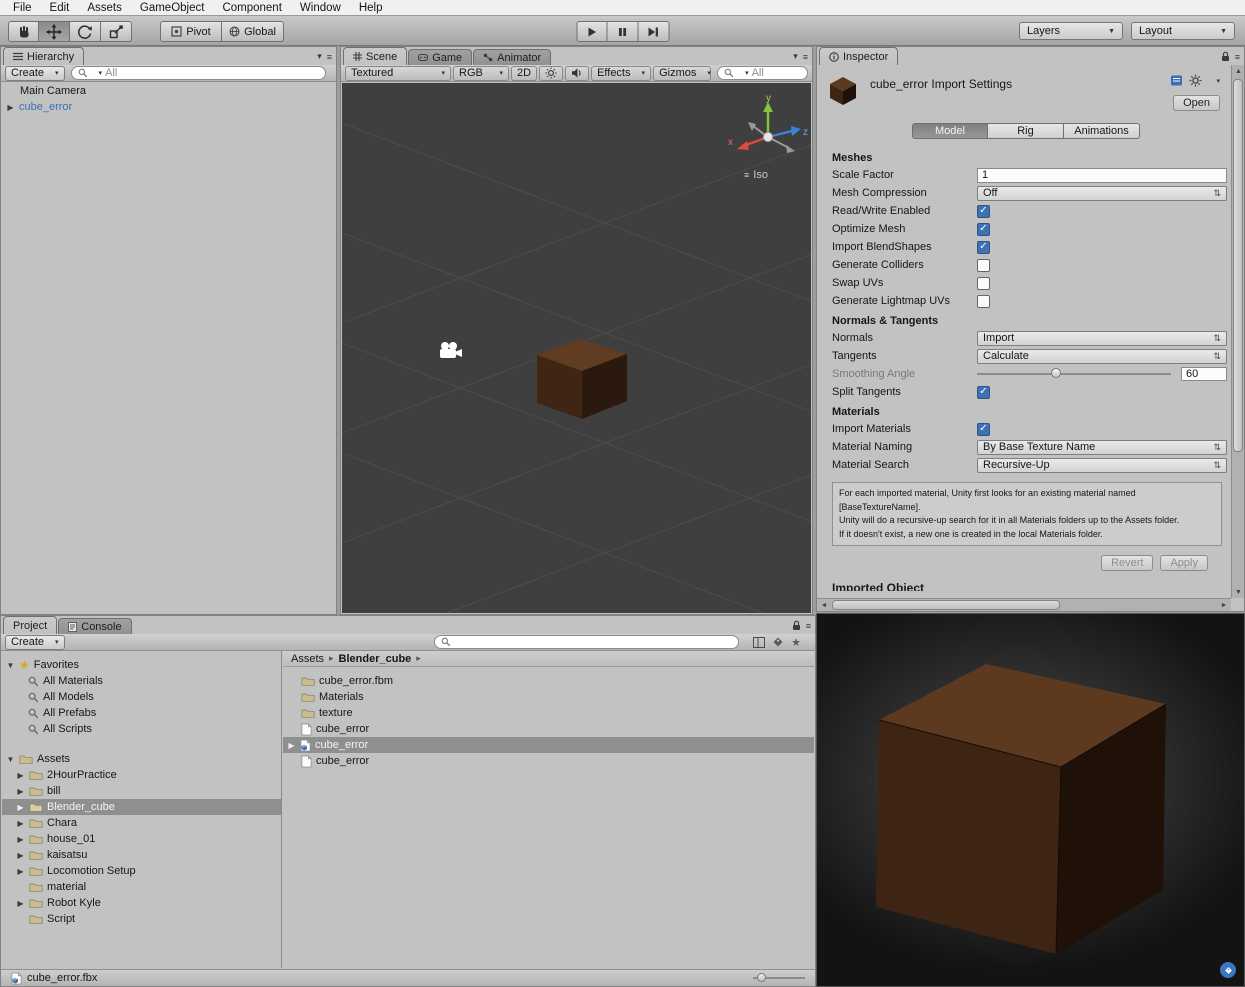  I want to click on favorite-star-icon: ★, so click(796, 642).